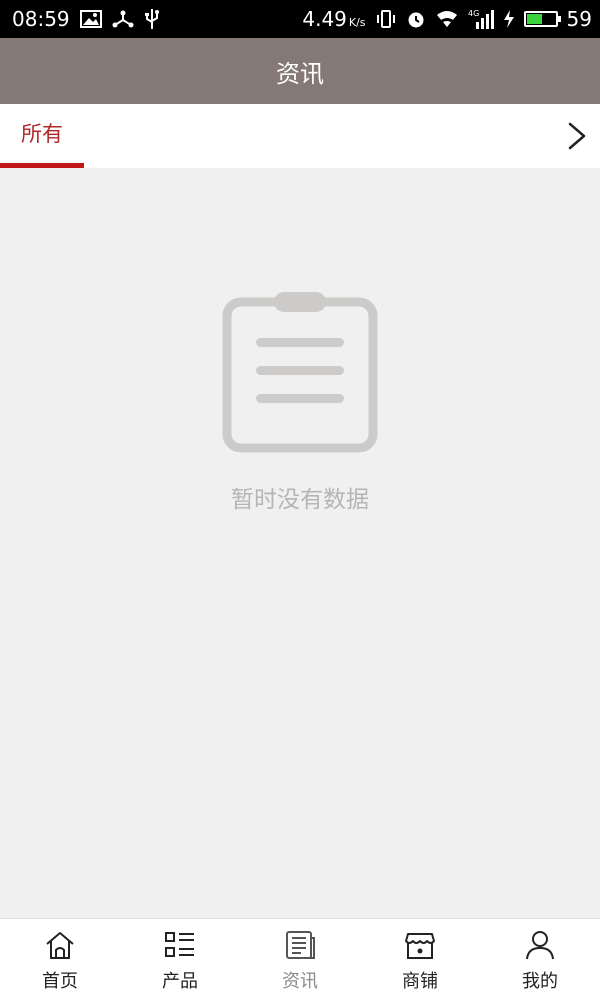  I want to click on nav-label-home: 首页, so click(60, 981).